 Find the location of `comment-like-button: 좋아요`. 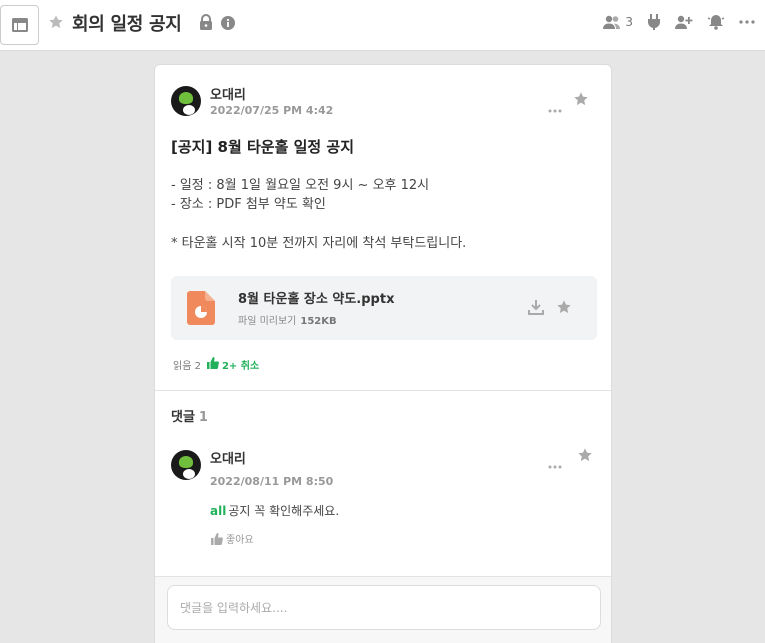

comment-like-button: 좋아요 is located at coordinates (232, 538).